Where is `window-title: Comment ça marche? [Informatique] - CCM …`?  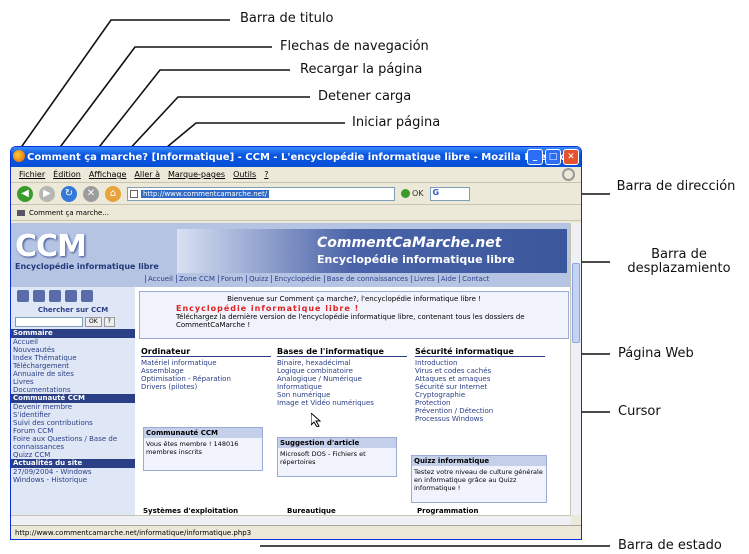
window-title: Comment ça marche? [Informatique] - CCM … is located at coordinates (296, 157).